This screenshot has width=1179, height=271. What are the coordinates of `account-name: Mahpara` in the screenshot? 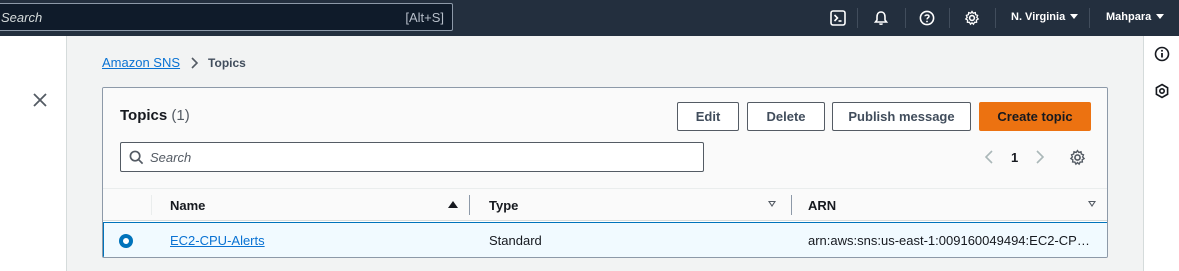 It's located at (1129, 17).